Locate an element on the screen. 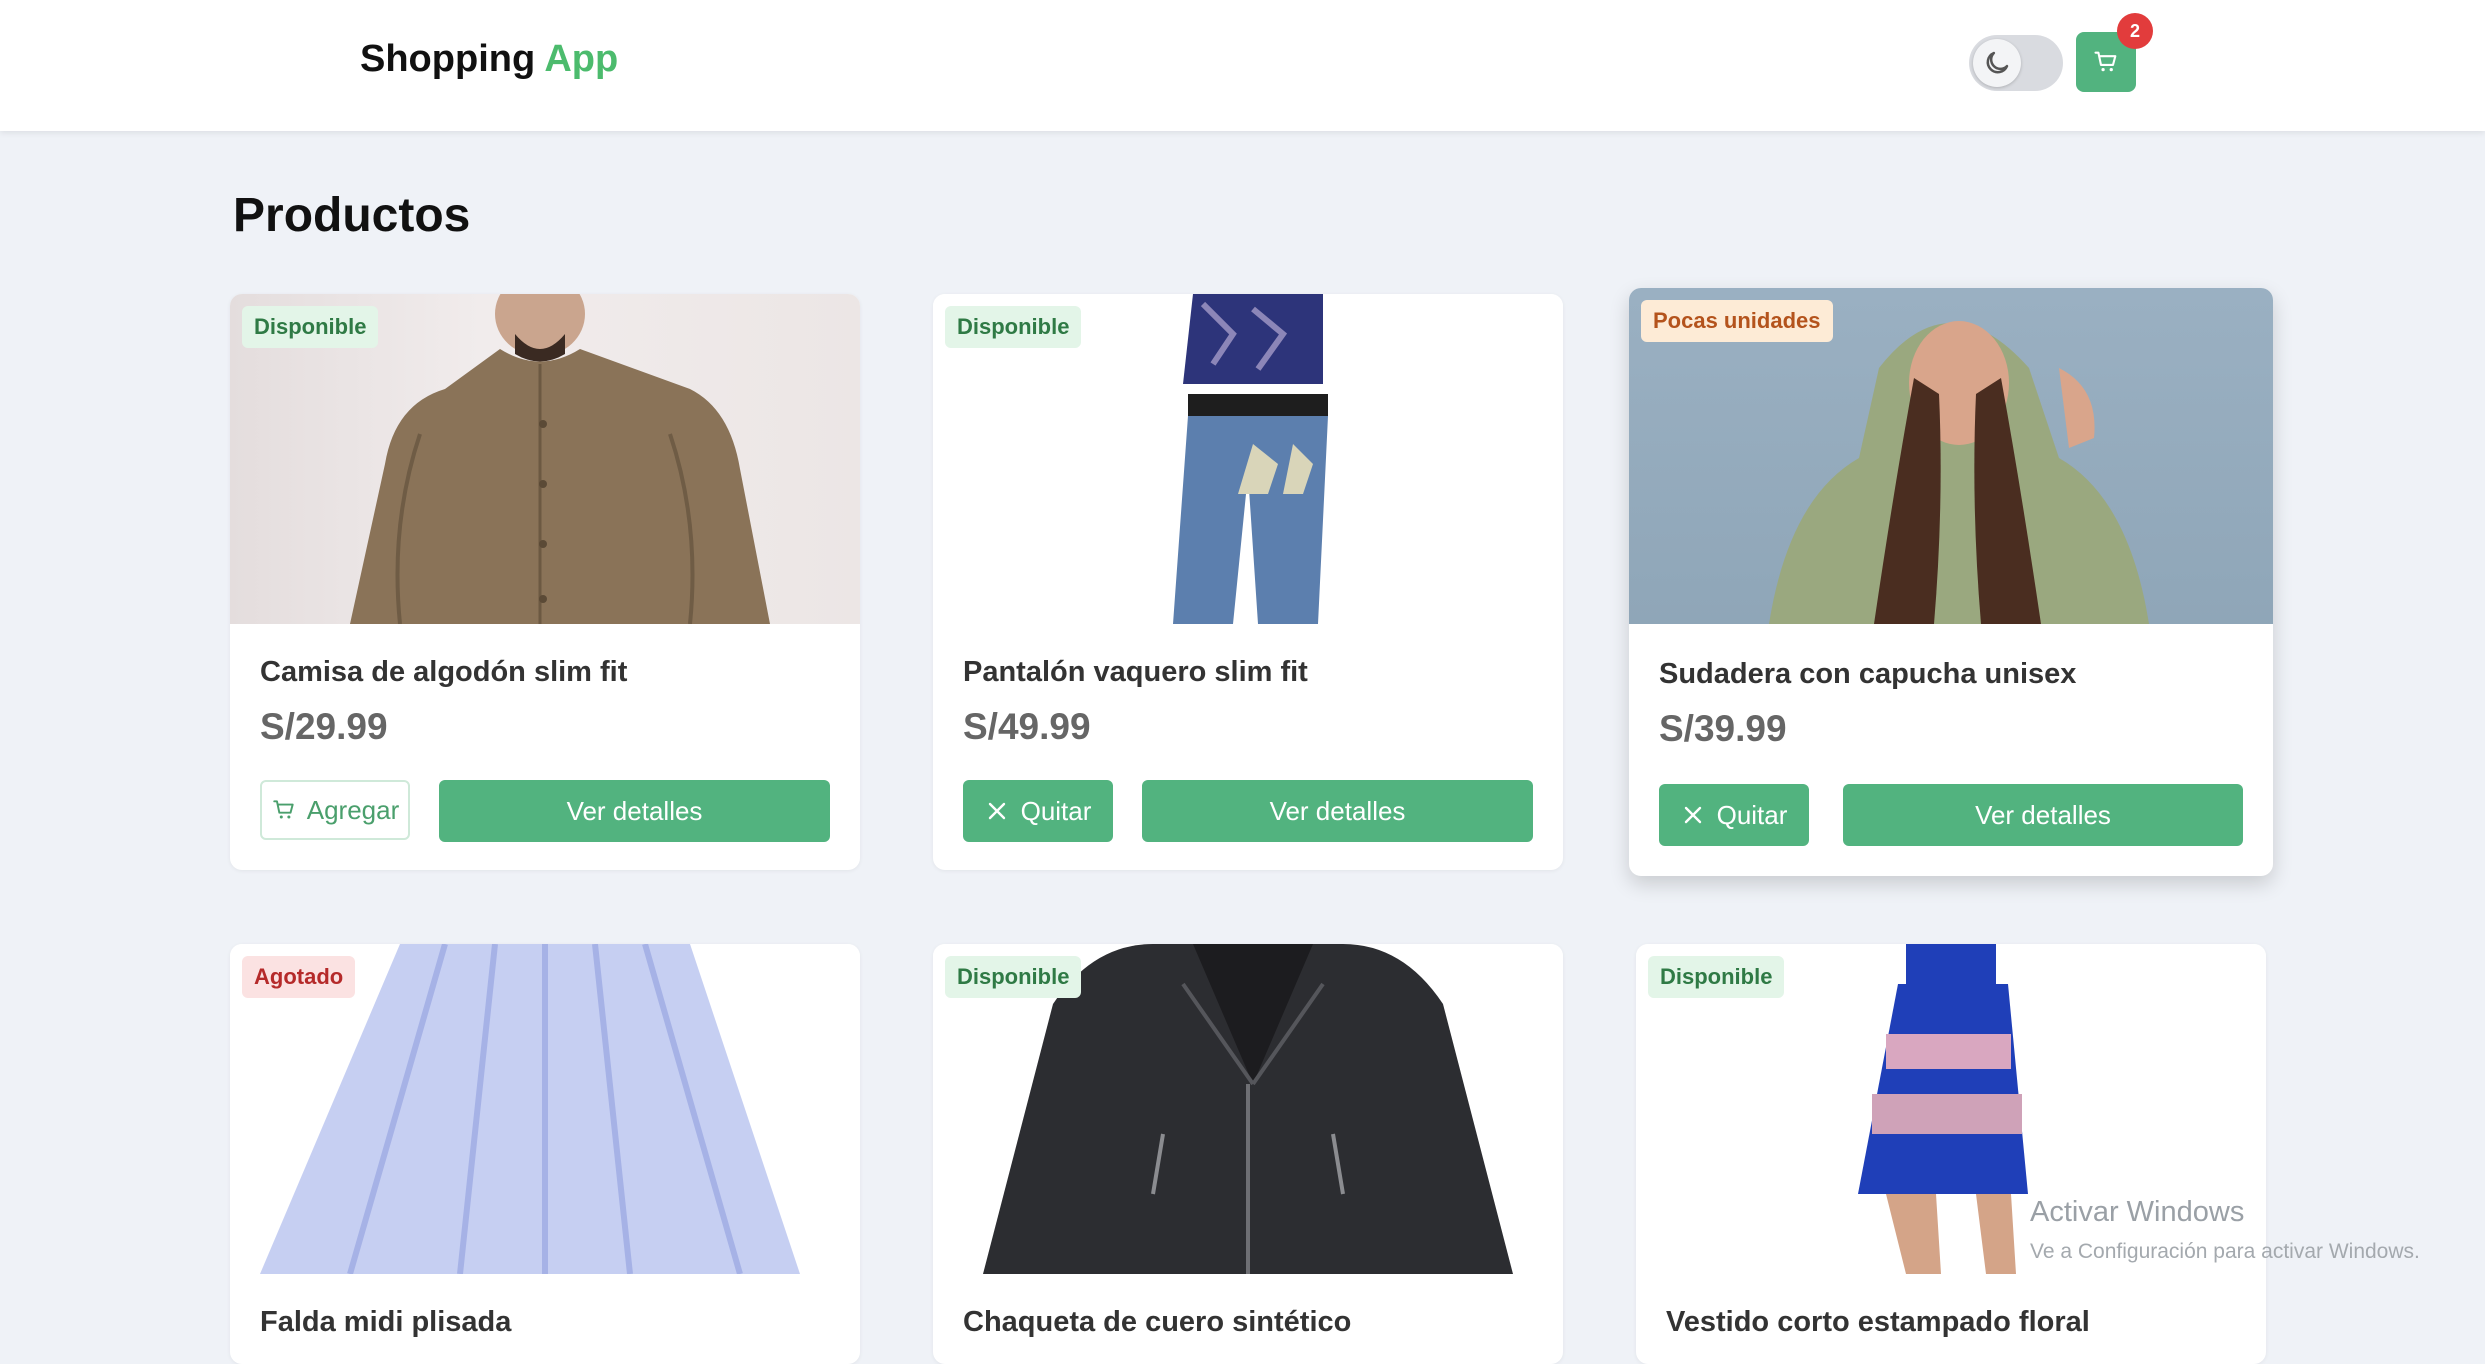  product-name: Camisa de algodón slim fit is located at coordinates (444, 672).